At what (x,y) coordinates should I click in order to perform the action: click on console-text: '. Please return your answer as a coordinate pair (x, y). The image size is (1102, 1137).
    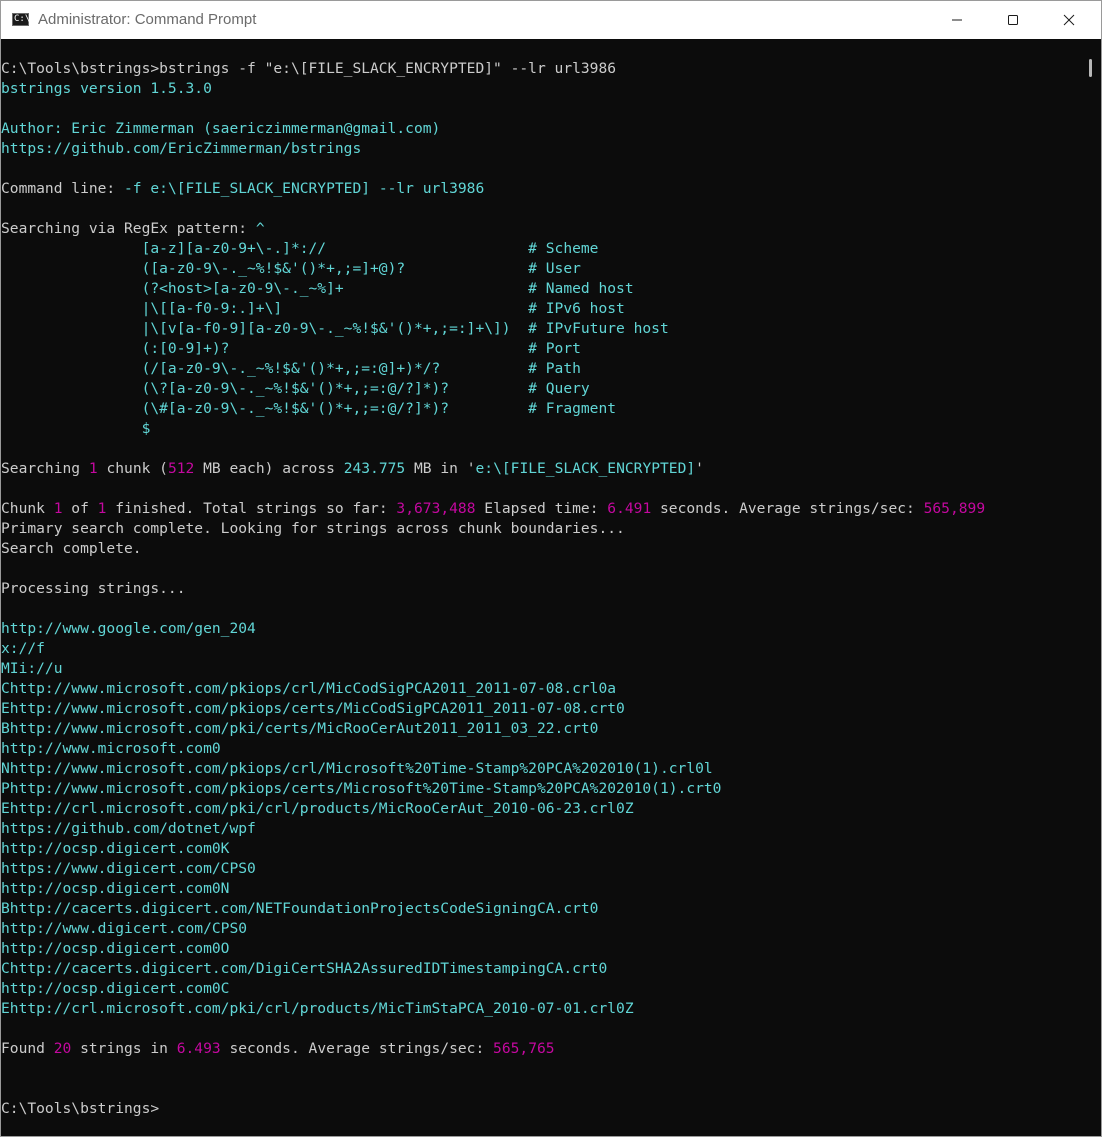
    Looking at the image, I should click on (699, 468).